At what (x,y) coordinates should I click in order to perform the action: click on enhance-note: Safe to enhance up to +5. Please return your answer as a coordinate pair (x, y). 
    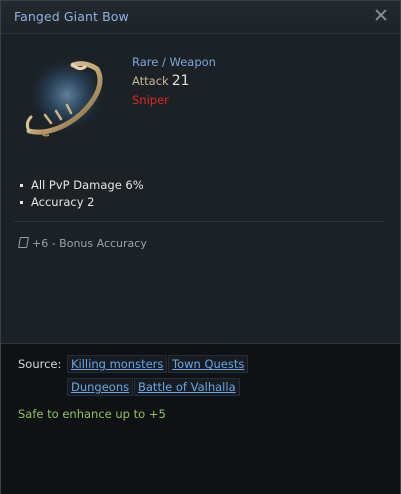
    Looking at the image, I should click on (92, 414).